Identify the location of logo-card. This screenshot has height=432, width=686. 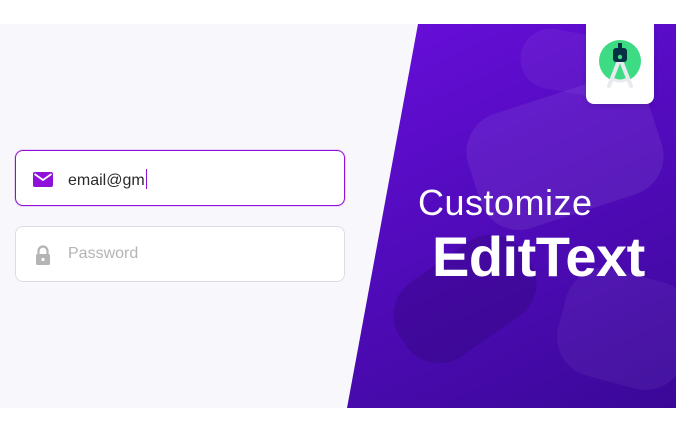
(620, 64).